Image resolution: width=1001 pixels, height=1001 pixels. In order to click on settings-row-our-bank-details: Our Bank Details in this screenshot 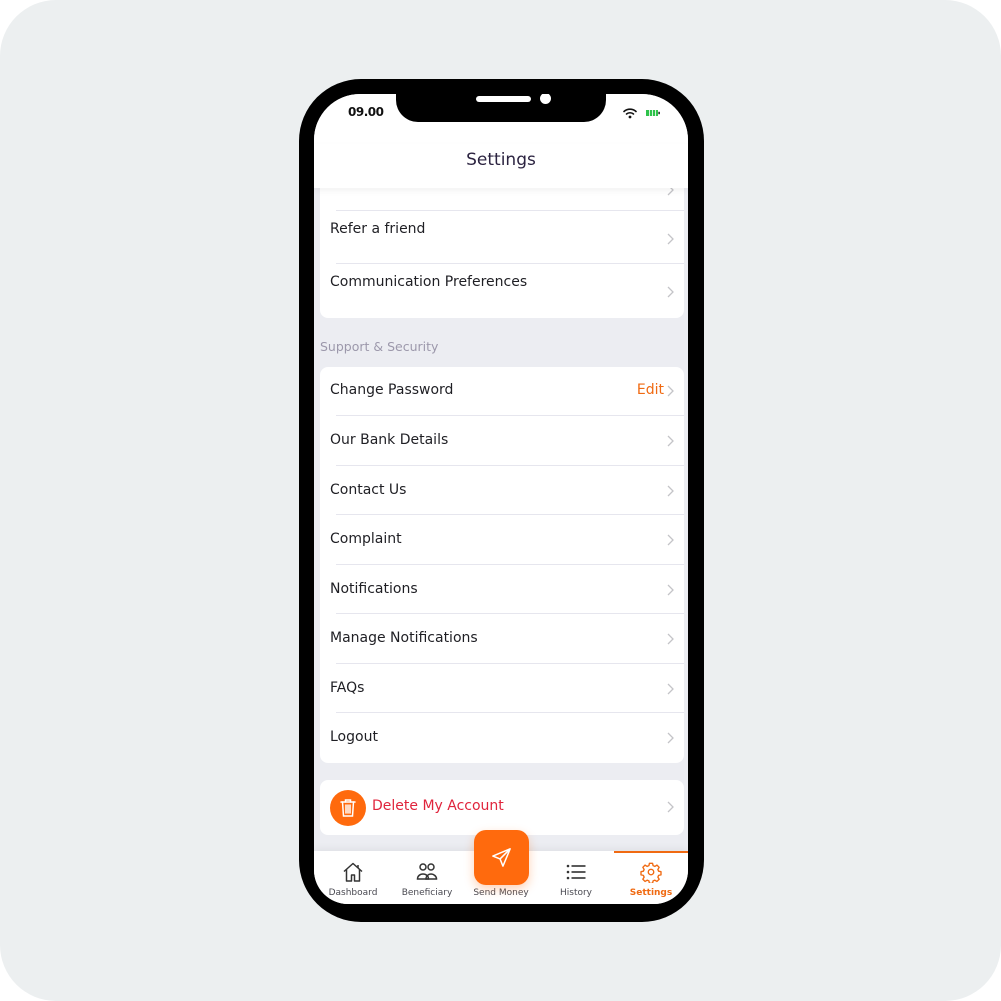, I will do `click(502, 441)`.